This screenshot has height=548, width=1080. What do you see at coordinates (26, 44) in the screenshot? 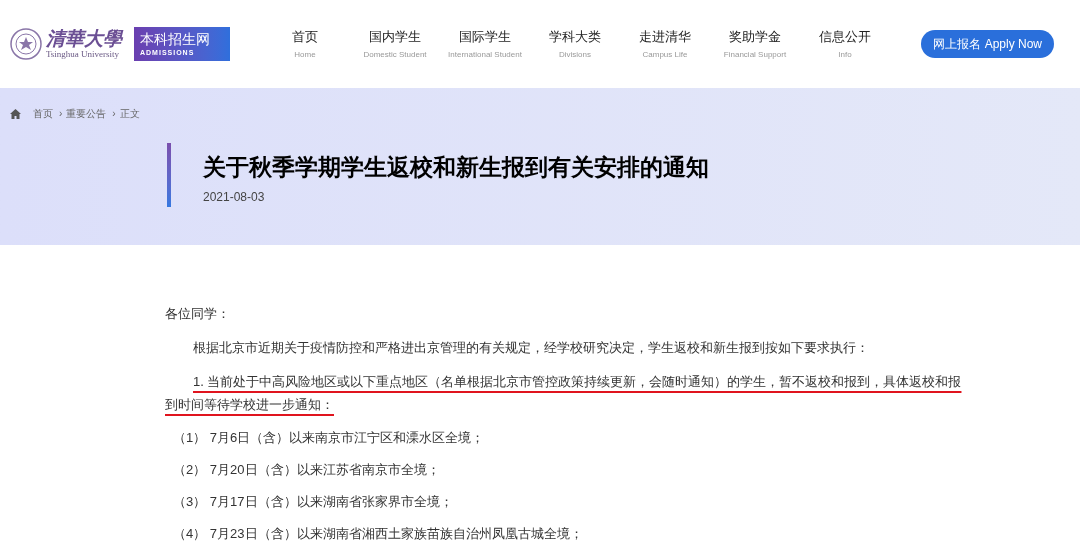
I see `seal-icon` at bounding box center [26, 44].